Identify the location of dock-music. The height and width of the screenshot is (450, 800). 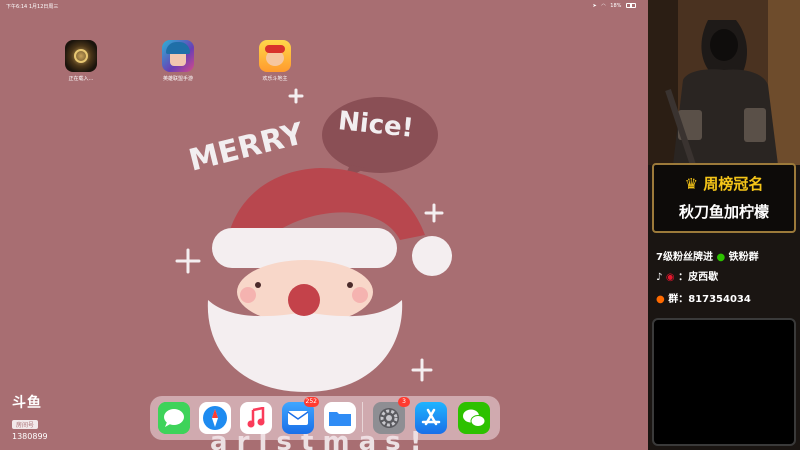
(256, 418).